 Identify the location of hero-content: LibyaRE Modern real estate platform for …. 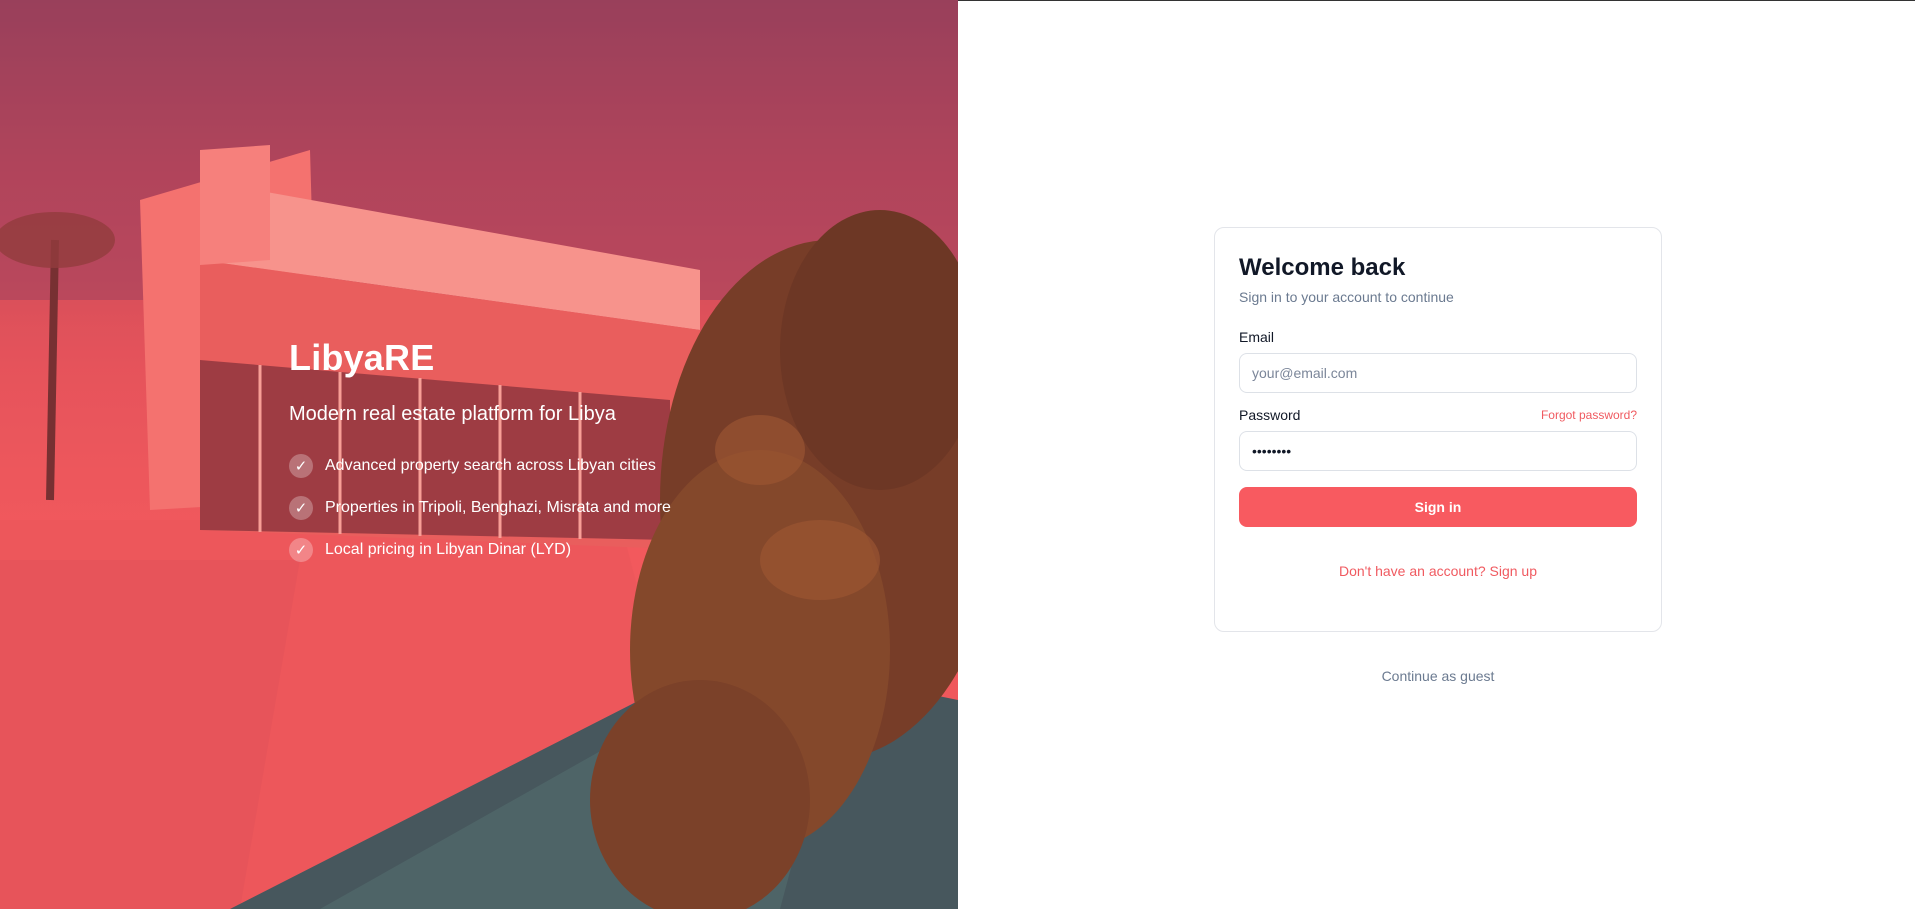
(480, 453).